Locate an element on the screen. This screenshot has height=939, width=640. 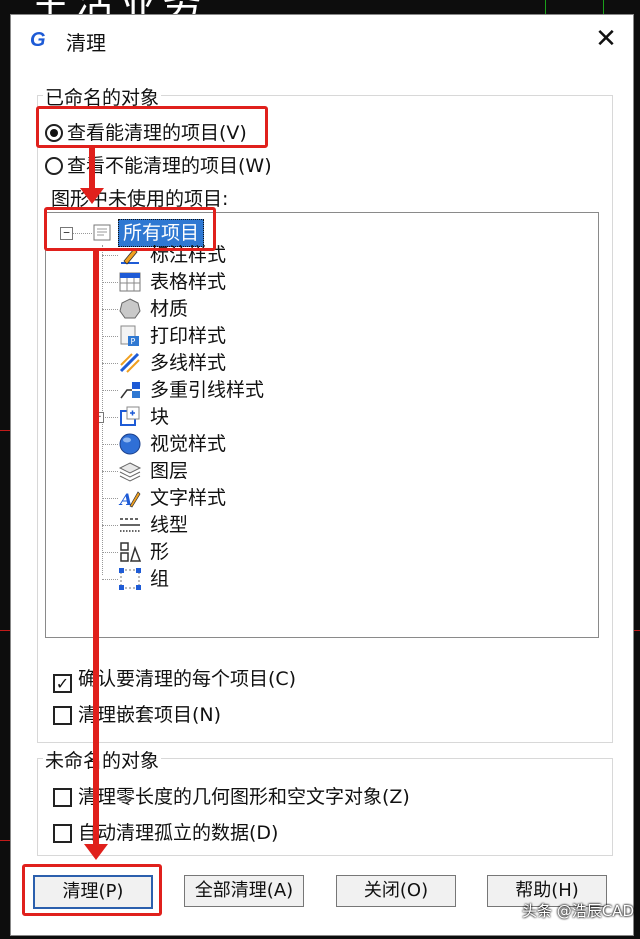
arrow-tree-to-purge is located at coordinates (96, 555).